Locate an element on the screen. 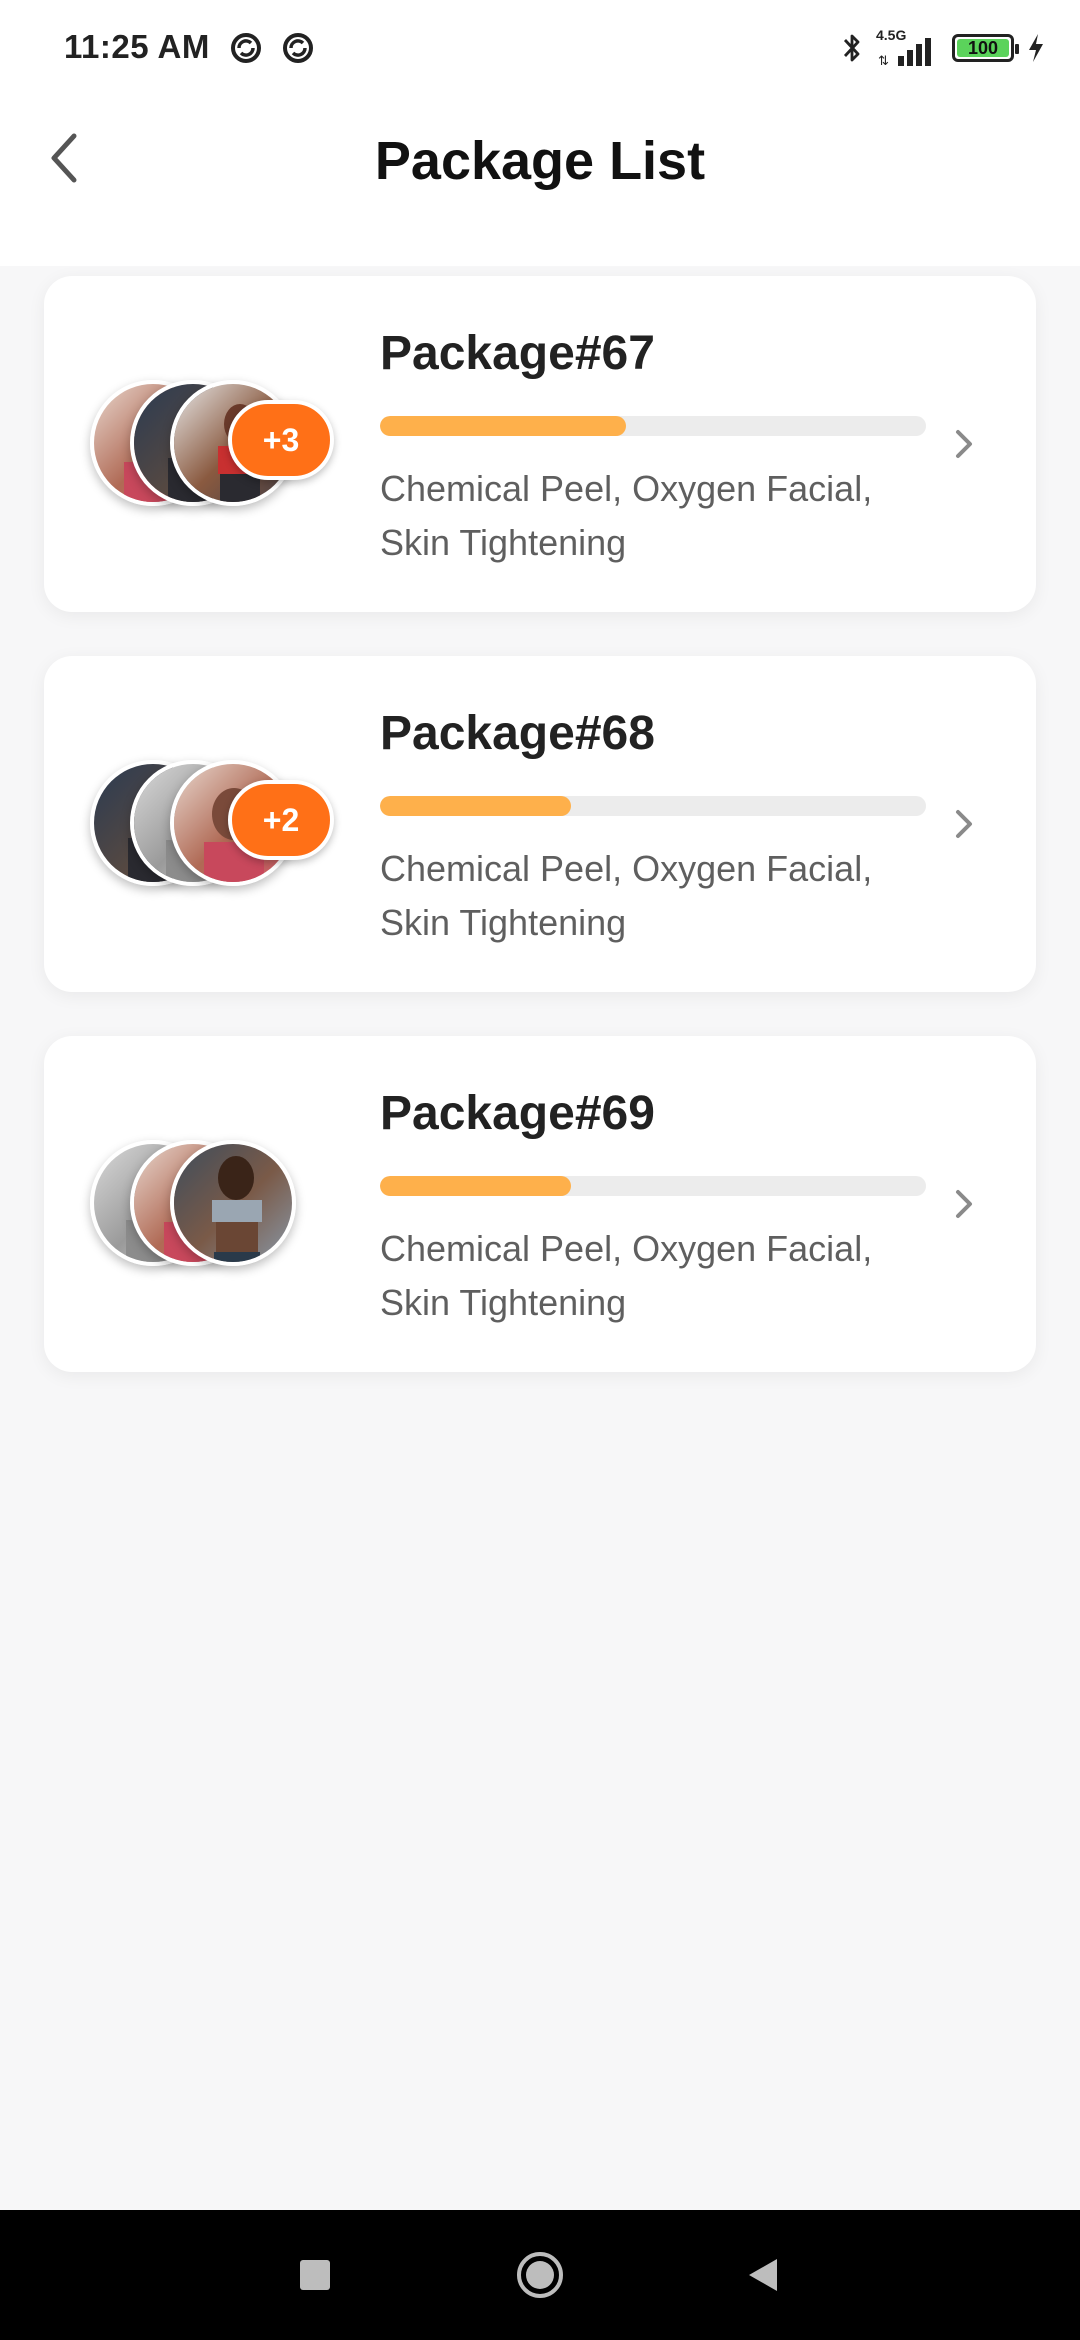 The image size is (1080, 2340). home-circle-icon is located at coordinates (540, 2275).